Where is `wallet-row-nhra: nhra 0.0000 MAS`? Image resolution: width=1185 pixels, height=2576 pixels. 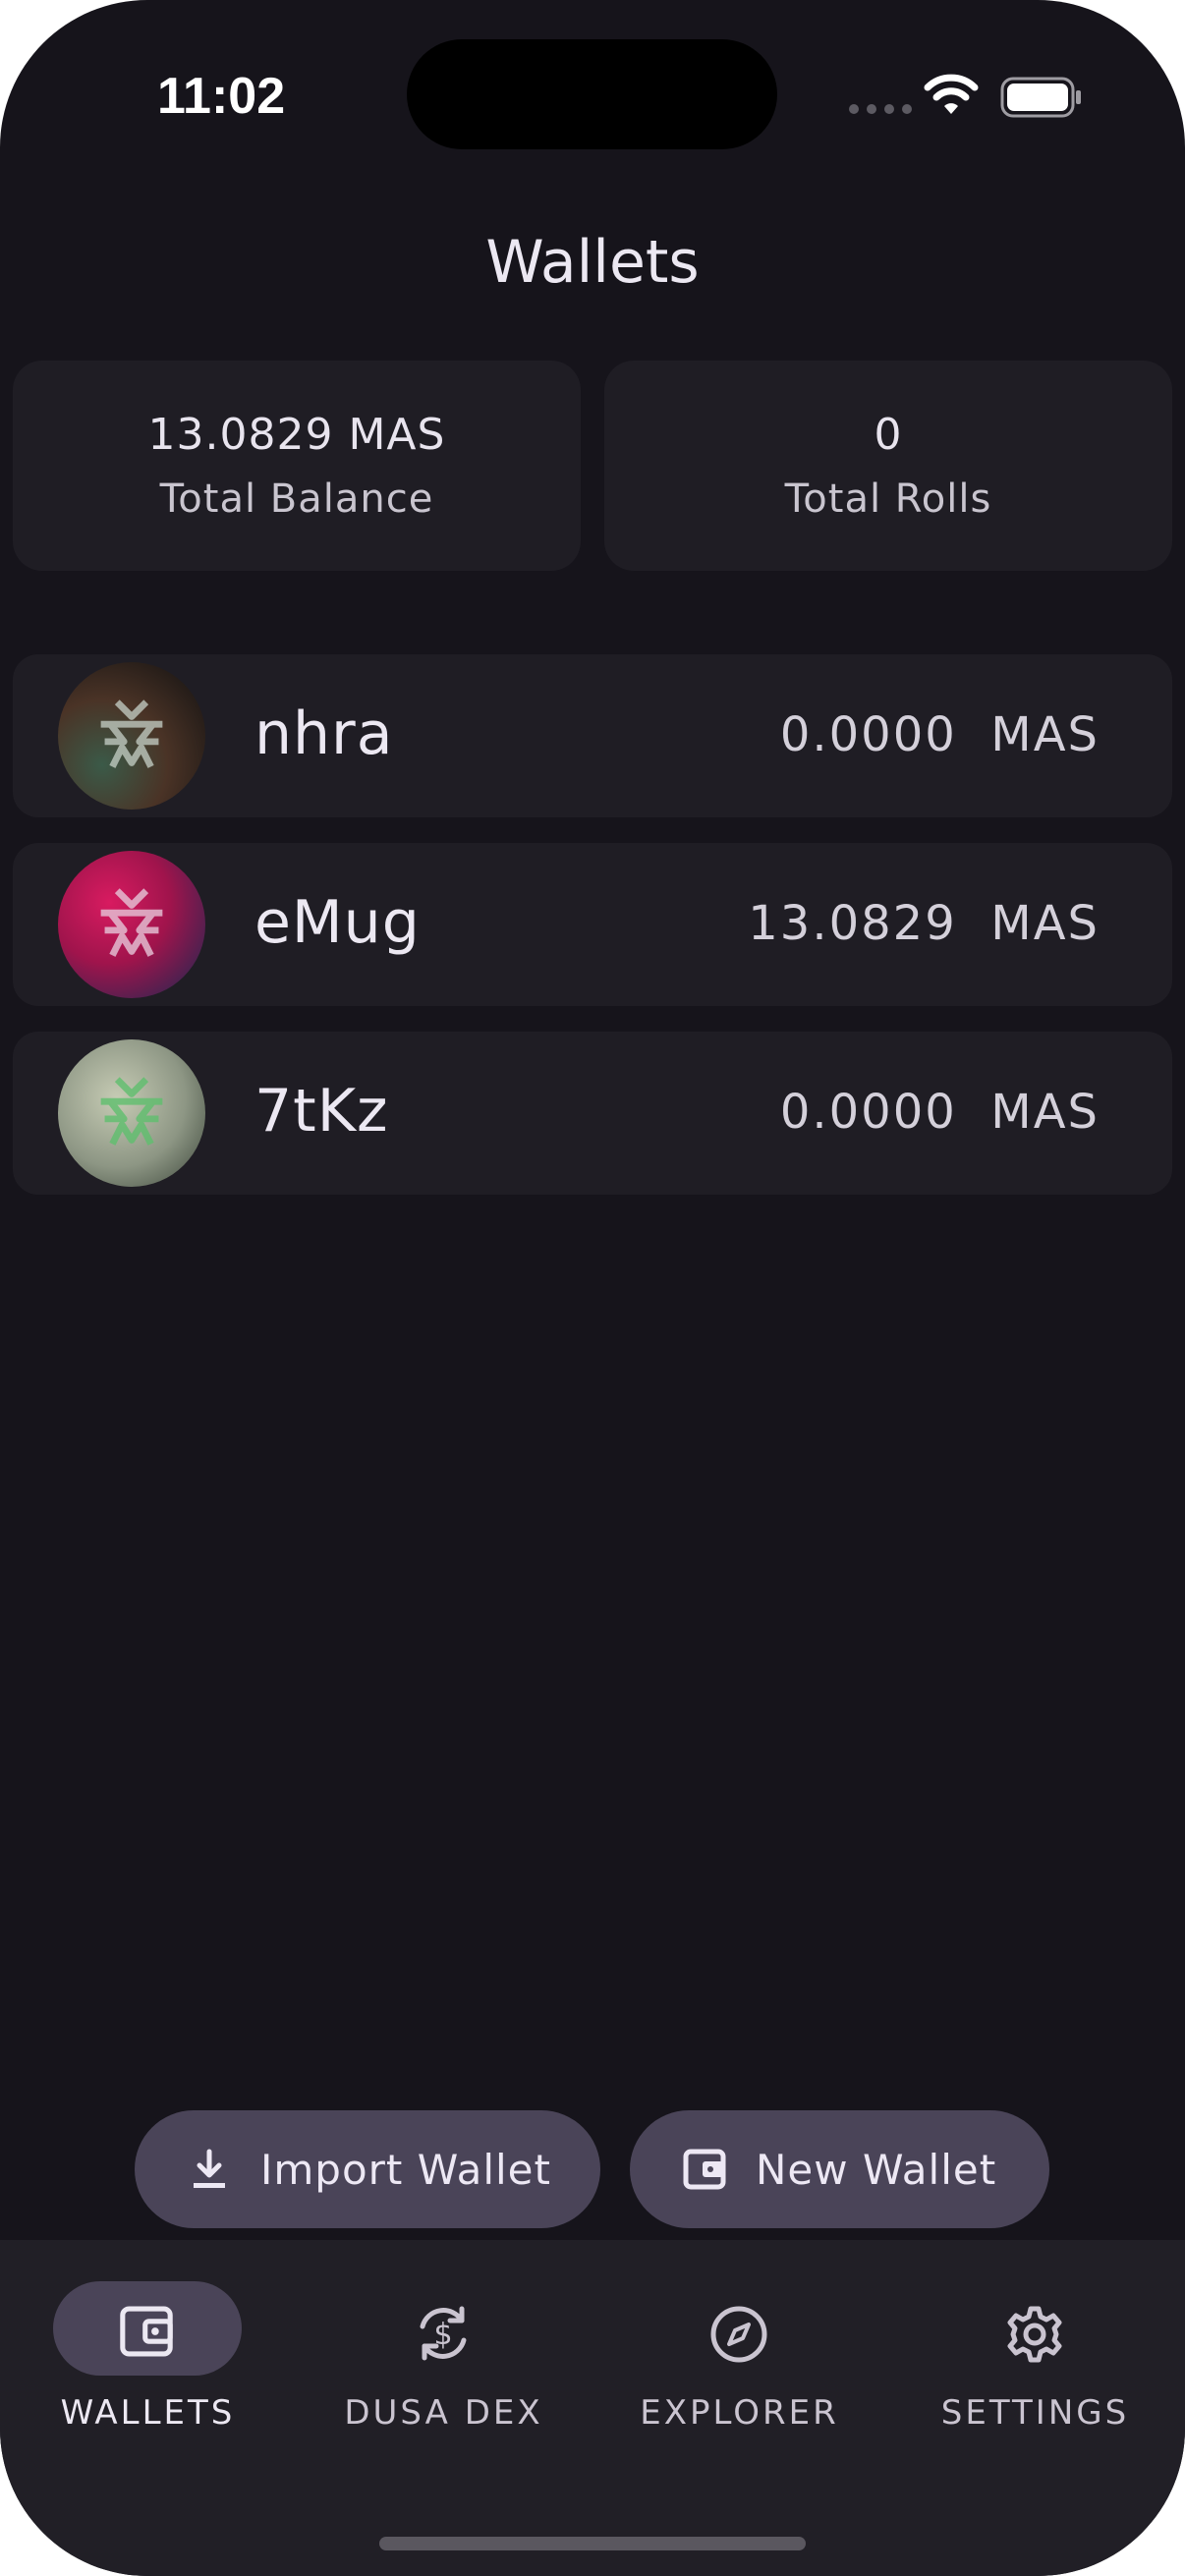 wallet-row-nhra: nhra 0.0000 MAS is located at coordinates (592, 735).